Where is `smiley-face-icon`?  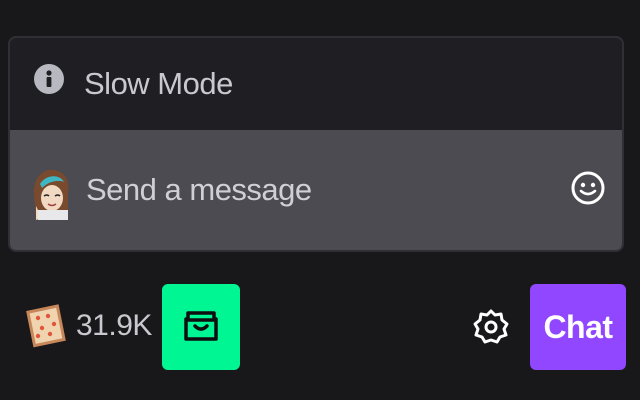 smiley-face-icon is located at coordinates (588, 188).